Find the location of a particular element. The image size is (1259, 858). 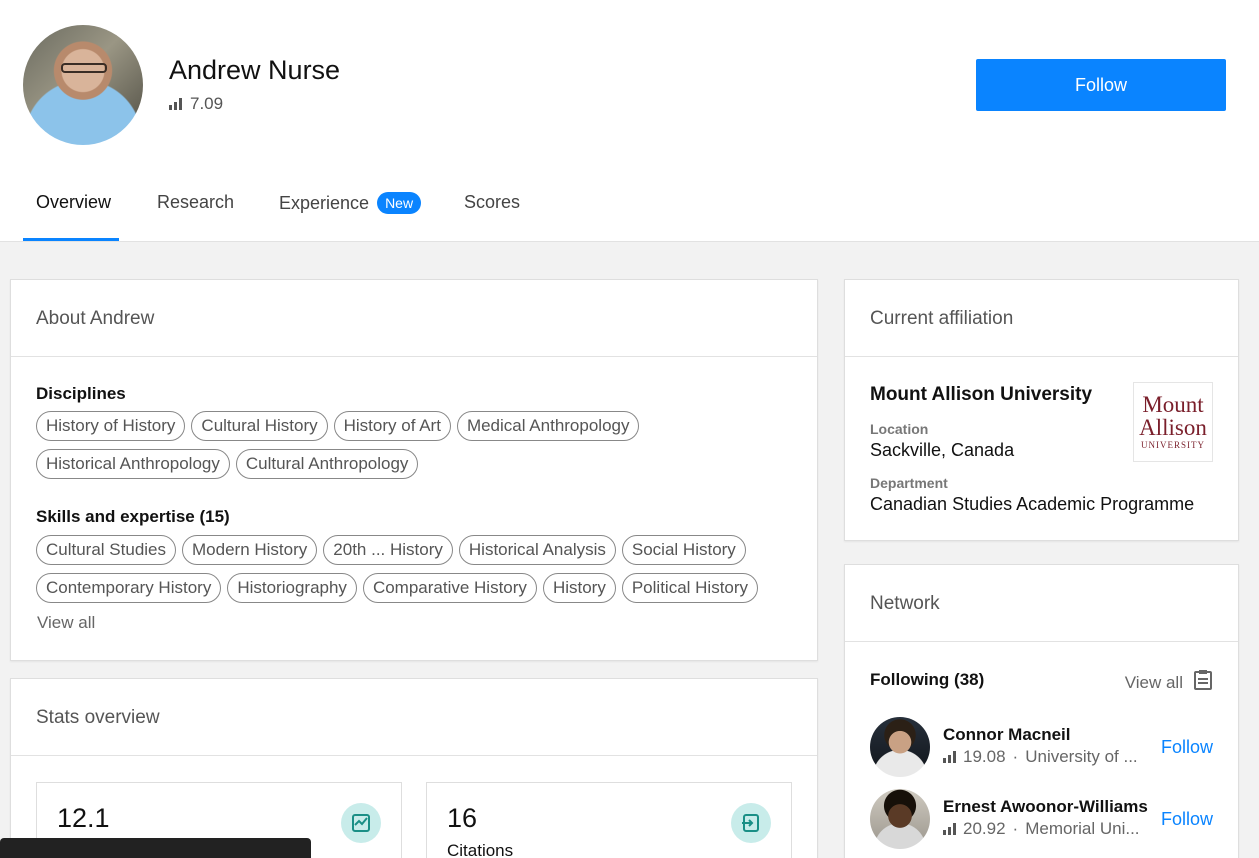

bottom-toast-bar is located at coordinates (155, 848).